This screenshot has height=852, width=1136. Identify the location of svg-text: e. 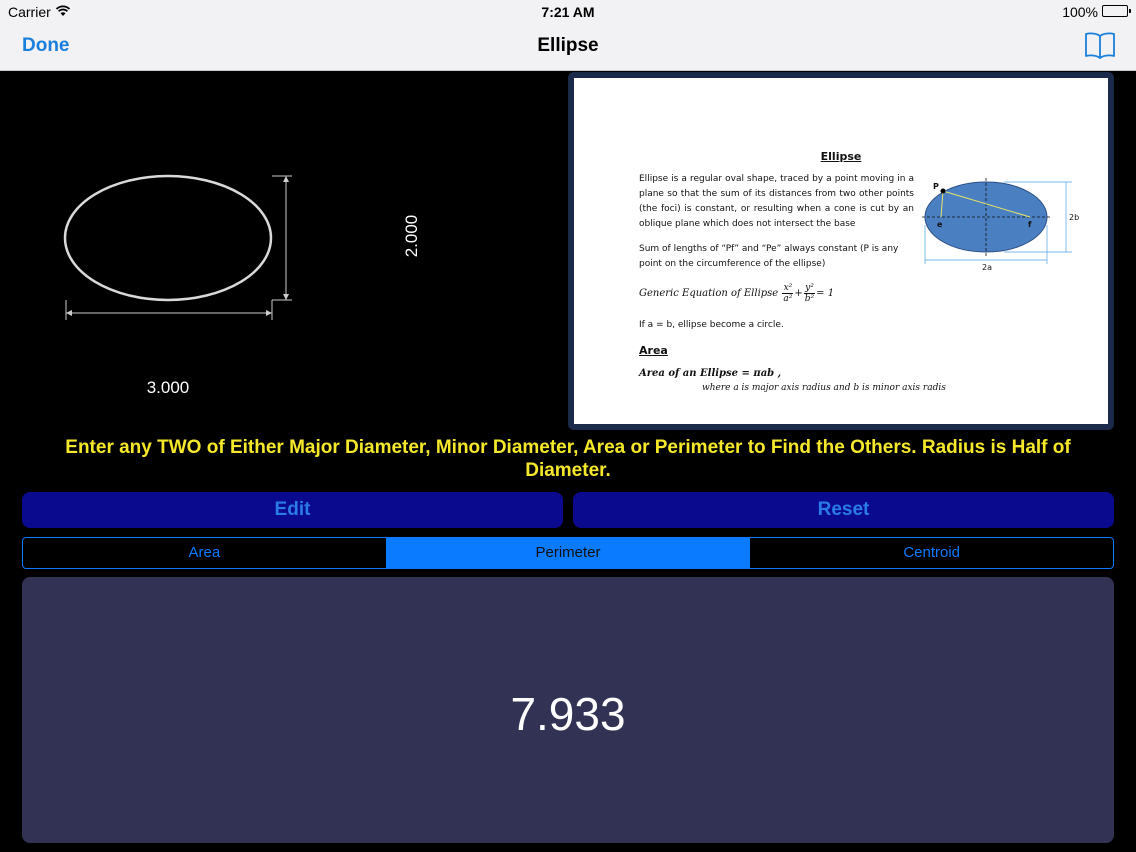
(940, 224).